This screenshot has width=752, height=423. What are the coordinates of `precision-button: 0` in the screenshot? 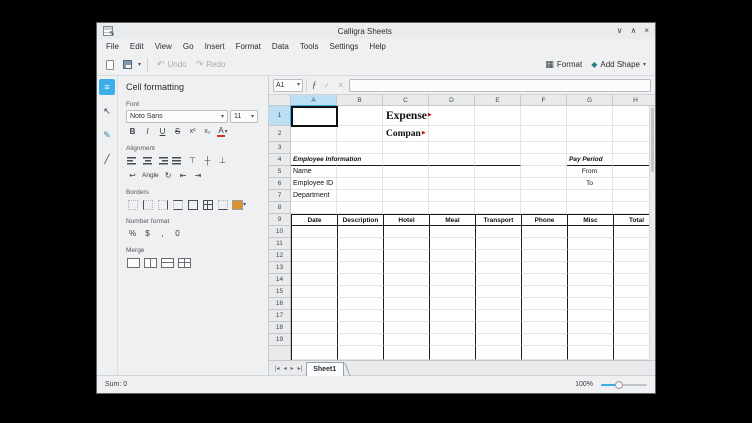 It's located at (177, 233).